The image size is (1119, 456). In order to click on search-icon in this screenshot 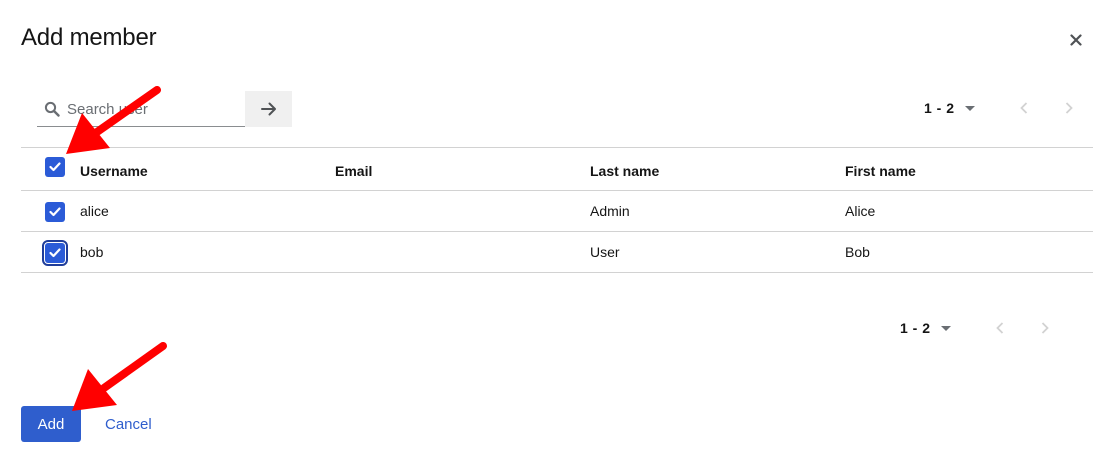, I will do `click(52, 109)`.